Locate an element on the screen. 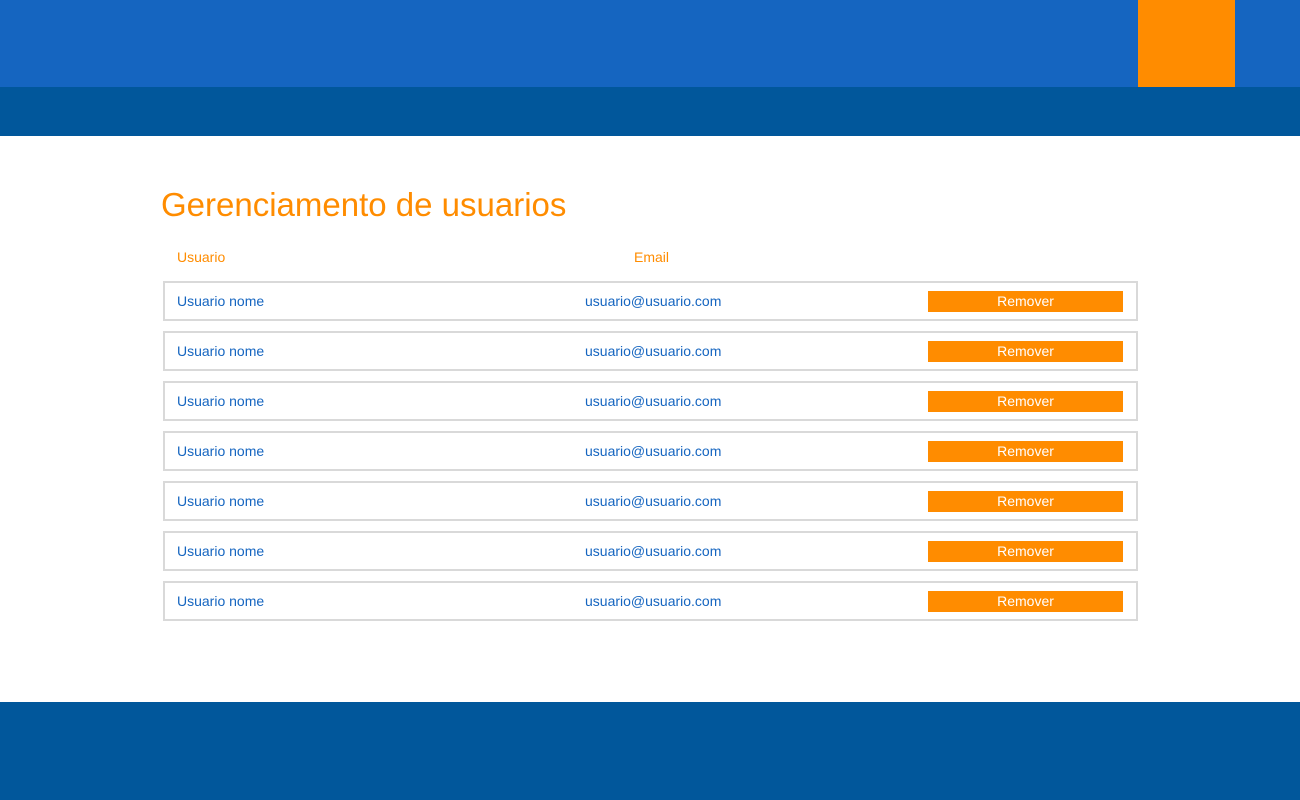 Image resolution: width=1300 pixels, height=800 pixels. page-title: Gerenciamento de usuarios is located at coordinates (364, 204).